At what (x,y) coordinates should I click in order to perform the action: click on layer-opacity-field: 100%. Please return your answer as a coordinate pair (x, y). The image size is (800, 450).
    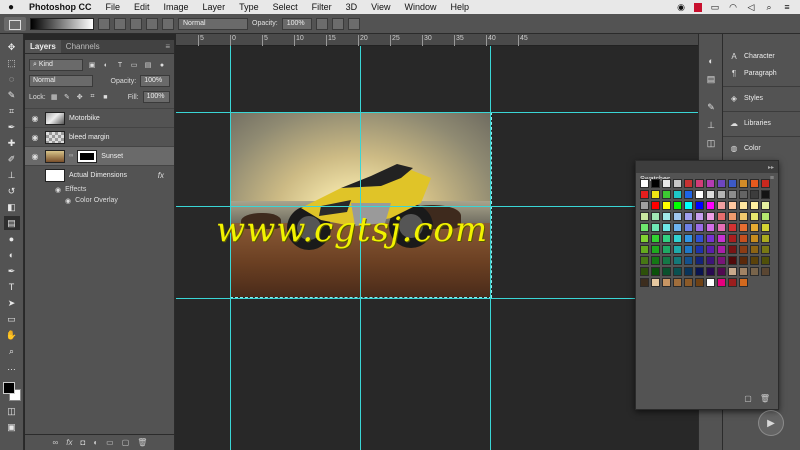
    Looking at the image, I should click on (155, 81).